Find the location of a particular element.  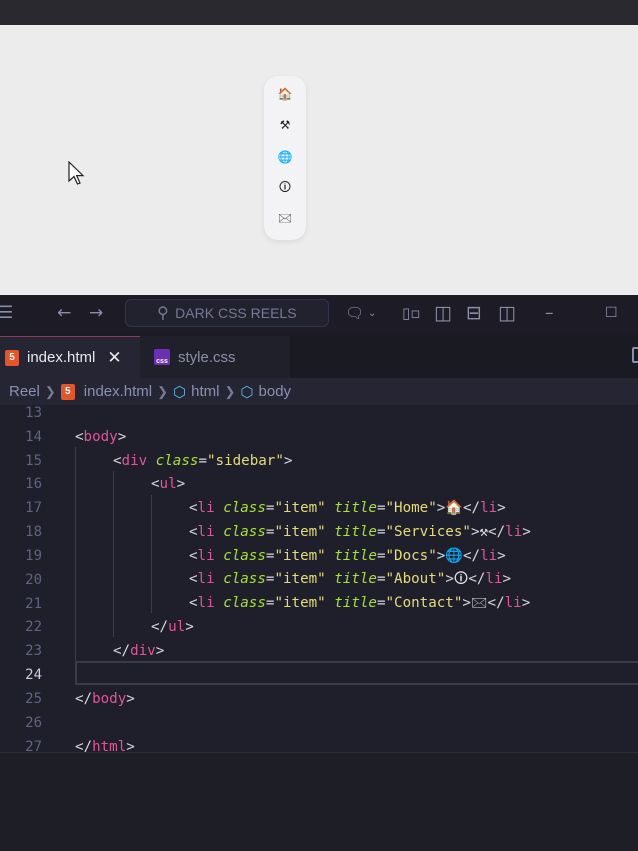

code-token: "Contact" is located at coordinates (424, 602).